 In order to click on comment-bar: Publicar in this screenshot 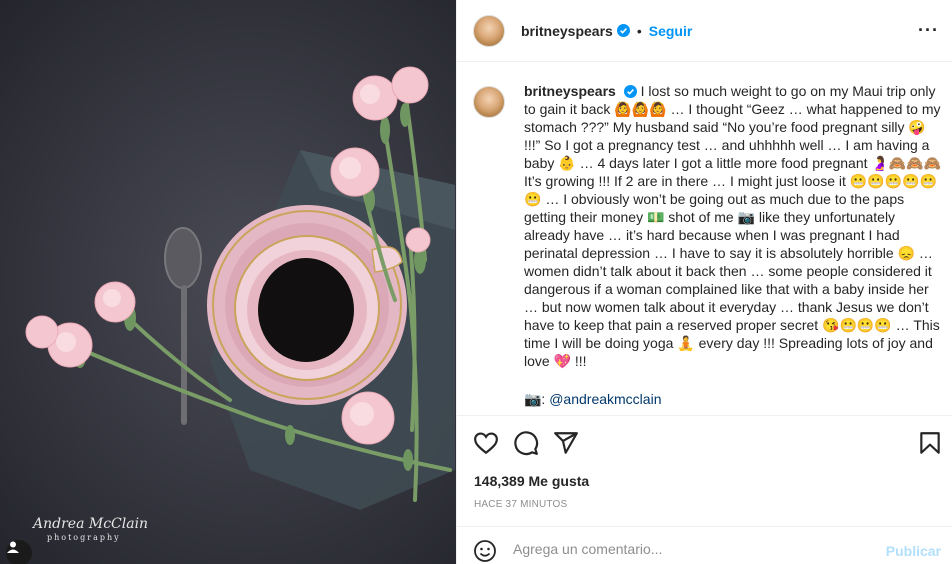, I will do `click(704, 545)`.